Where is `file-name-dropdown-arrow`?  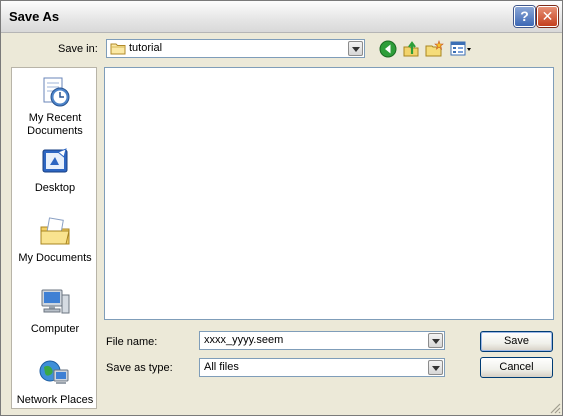
file-name-dropdown-arrow is located at coordinates (435, 340).